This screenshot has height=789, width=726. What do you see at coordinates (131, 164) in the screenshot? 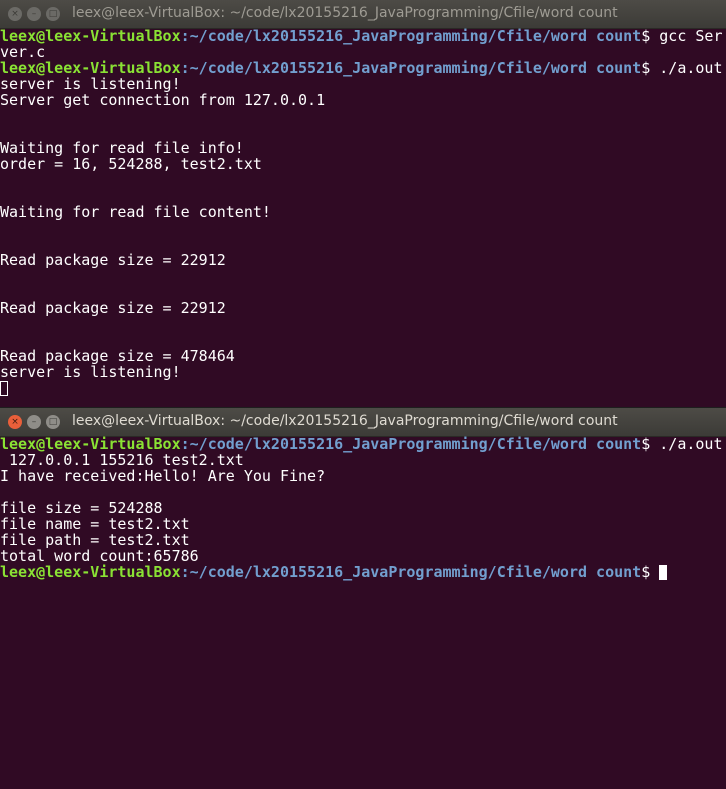
I see `output-line: order = 16, 524288, test2.txt` at bounding box center [131, 164].